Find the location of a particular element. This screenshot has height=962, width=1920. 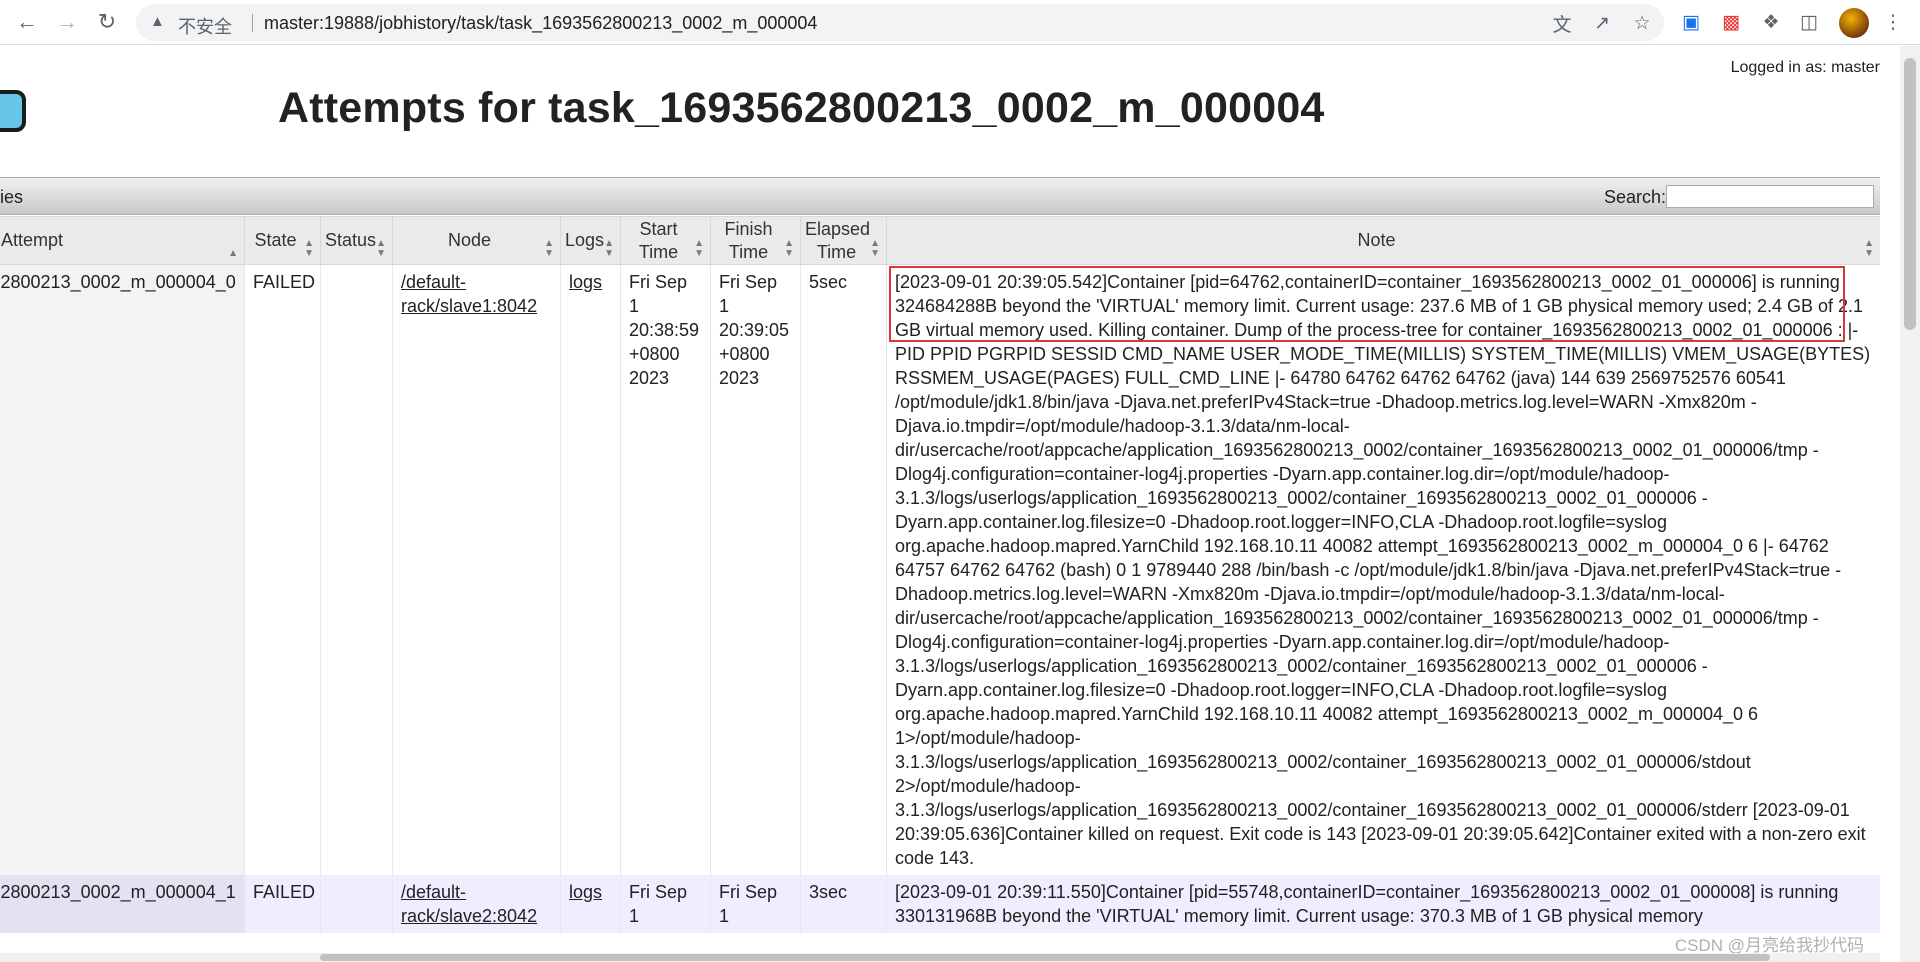

column-header-logs: Logs ▲ ▼ is located at coordinates (590, 240).